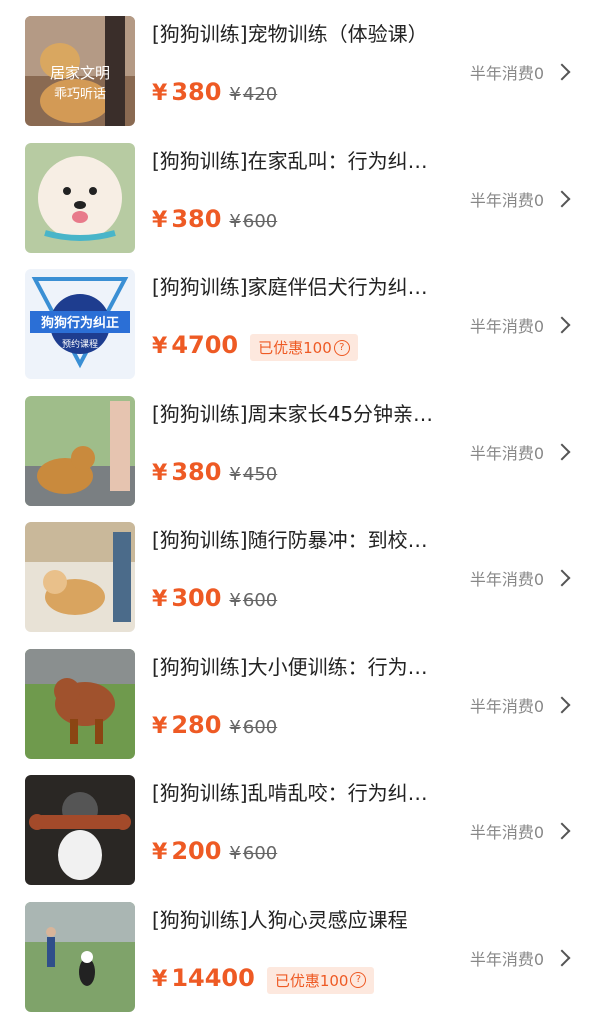 This screenshot has height=1025, width=600. I want to click on price-row: ¥200 ¥600, so click(214, 851).